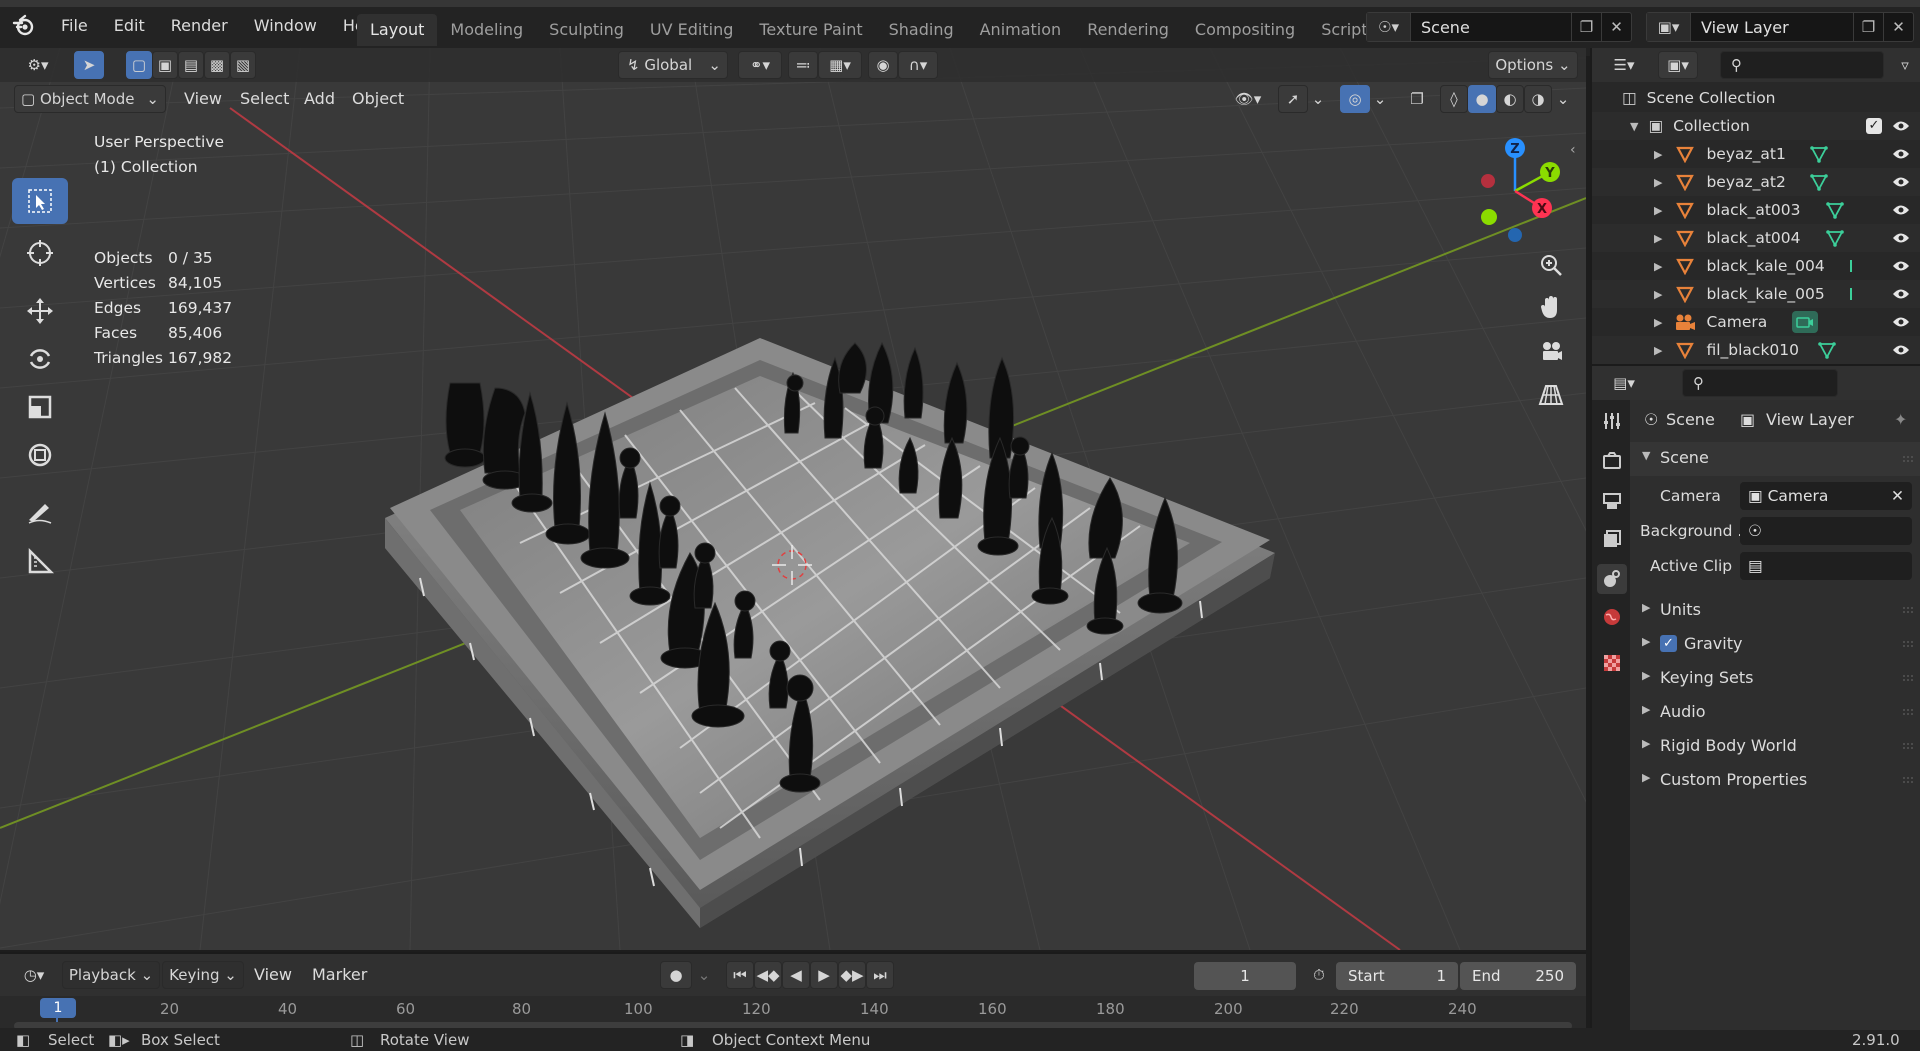 This screenshot has height=1051, width=1920. What do you see at coordinates (796, 975) in the screenshot?
I see `play-reverse-icon: ◀` at bounding box center [796, 975].